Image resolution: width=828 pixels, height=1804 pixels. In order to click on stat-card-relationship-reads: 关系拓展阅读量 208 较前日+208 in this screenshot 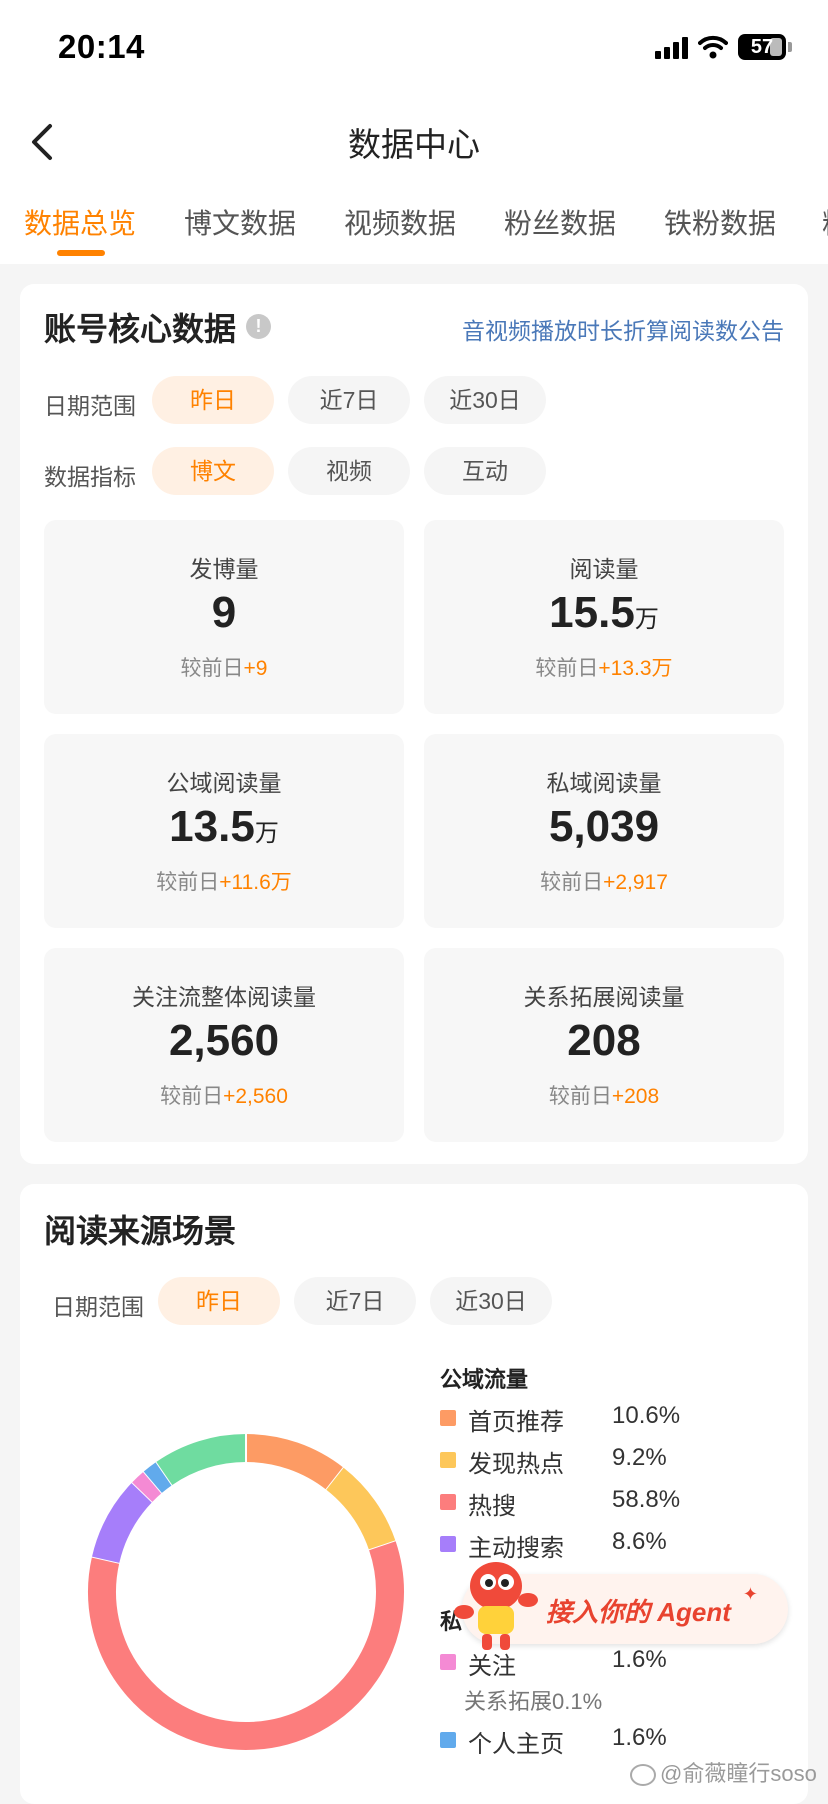, I will do `click(604, 1045)`.